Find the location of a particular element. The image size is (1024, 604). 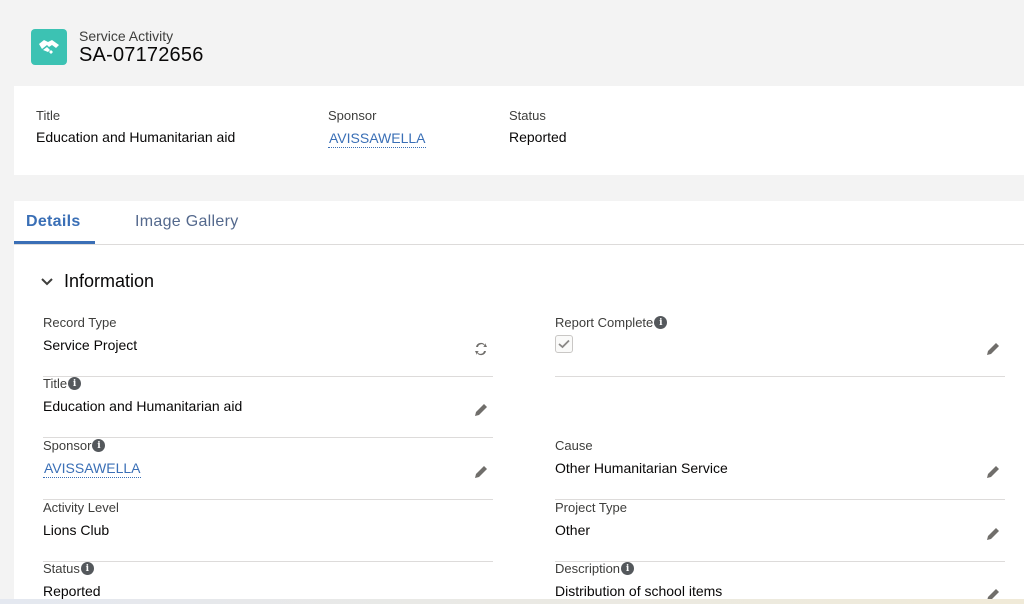

record-title: SA-07172656 is located at coordinates (141, 55).